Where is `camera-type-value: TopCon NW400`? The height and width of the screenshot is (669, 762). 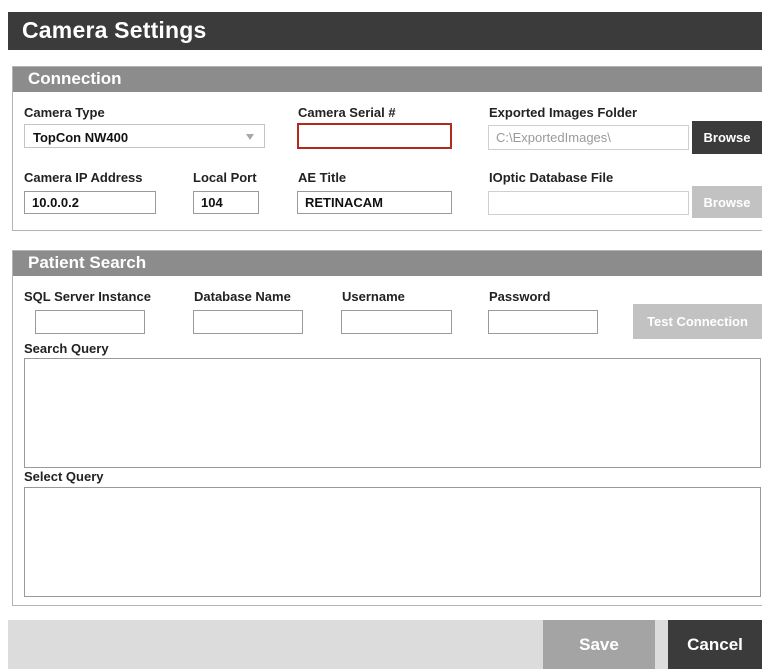 camera-type-value: TopCon NW400 is located at coordinates (81, 137).